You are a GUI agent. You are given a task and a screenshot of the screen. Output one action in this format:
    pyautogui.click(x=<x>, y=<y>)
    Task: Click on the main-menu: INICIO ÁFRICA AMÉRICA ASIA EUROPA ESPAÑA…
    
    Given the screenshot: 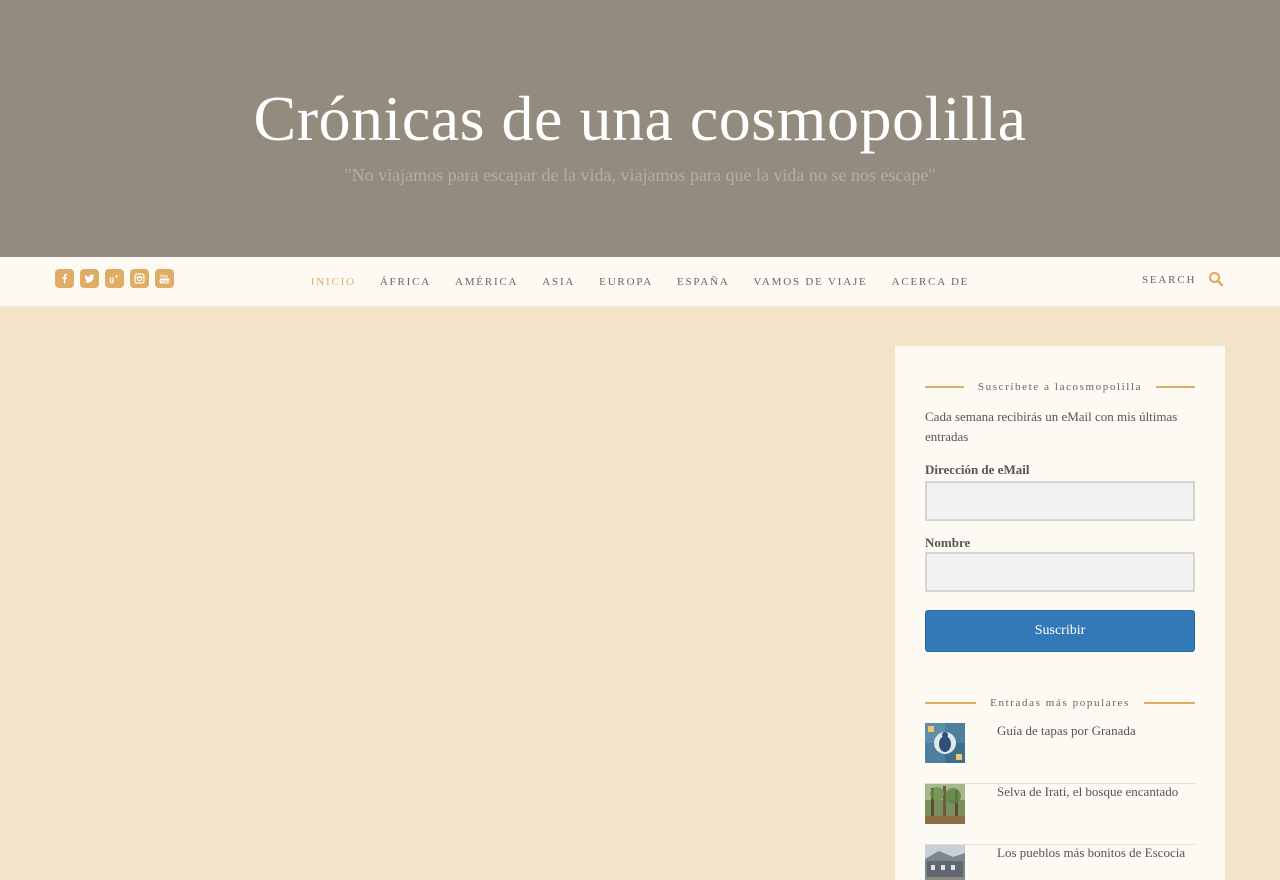 What is the action you would take?
    pyautogui.click(x=640, y=281)
    